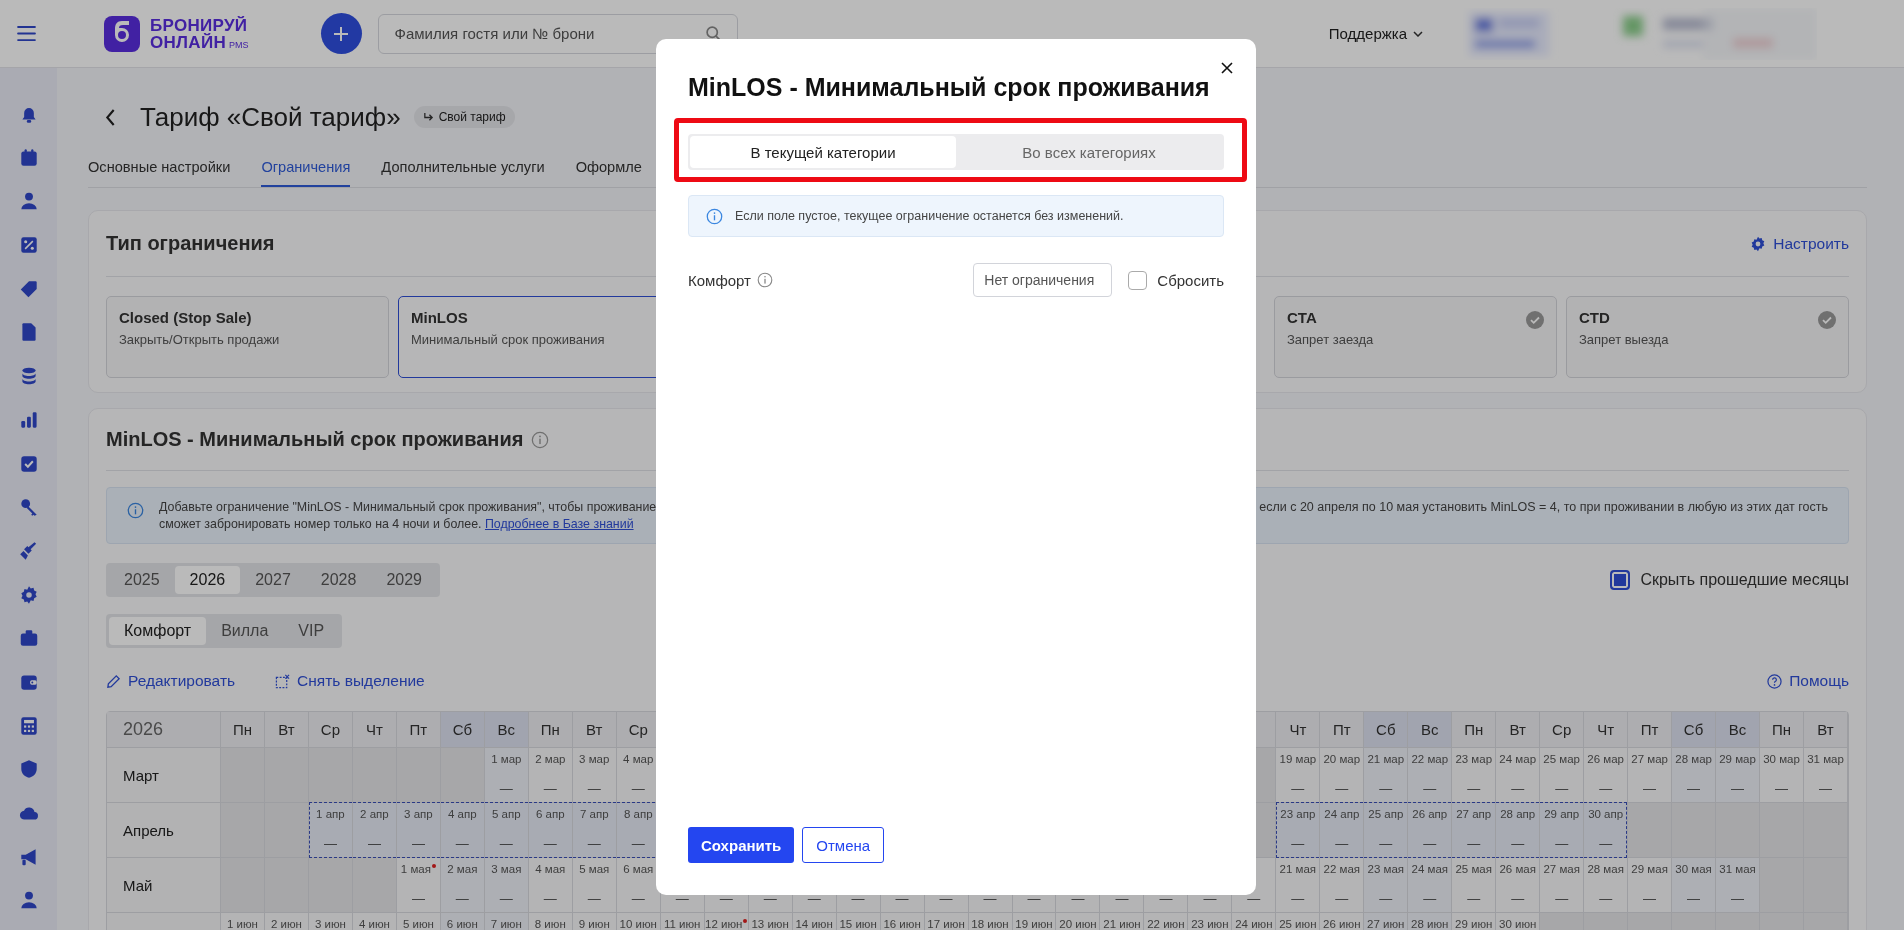 This screenshot has width=1904, height=930. What do you see at coordinates (418, 921) in the screenshot?
I see `calendar-cell: 5 июн` at bounding box center [418, 921].